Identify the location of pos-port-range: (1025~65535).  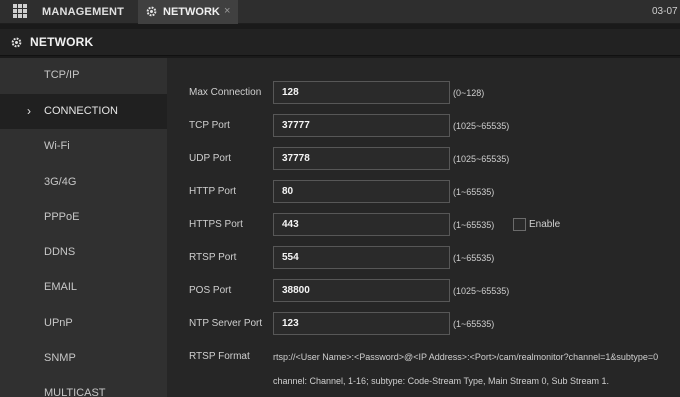
(481, 291).